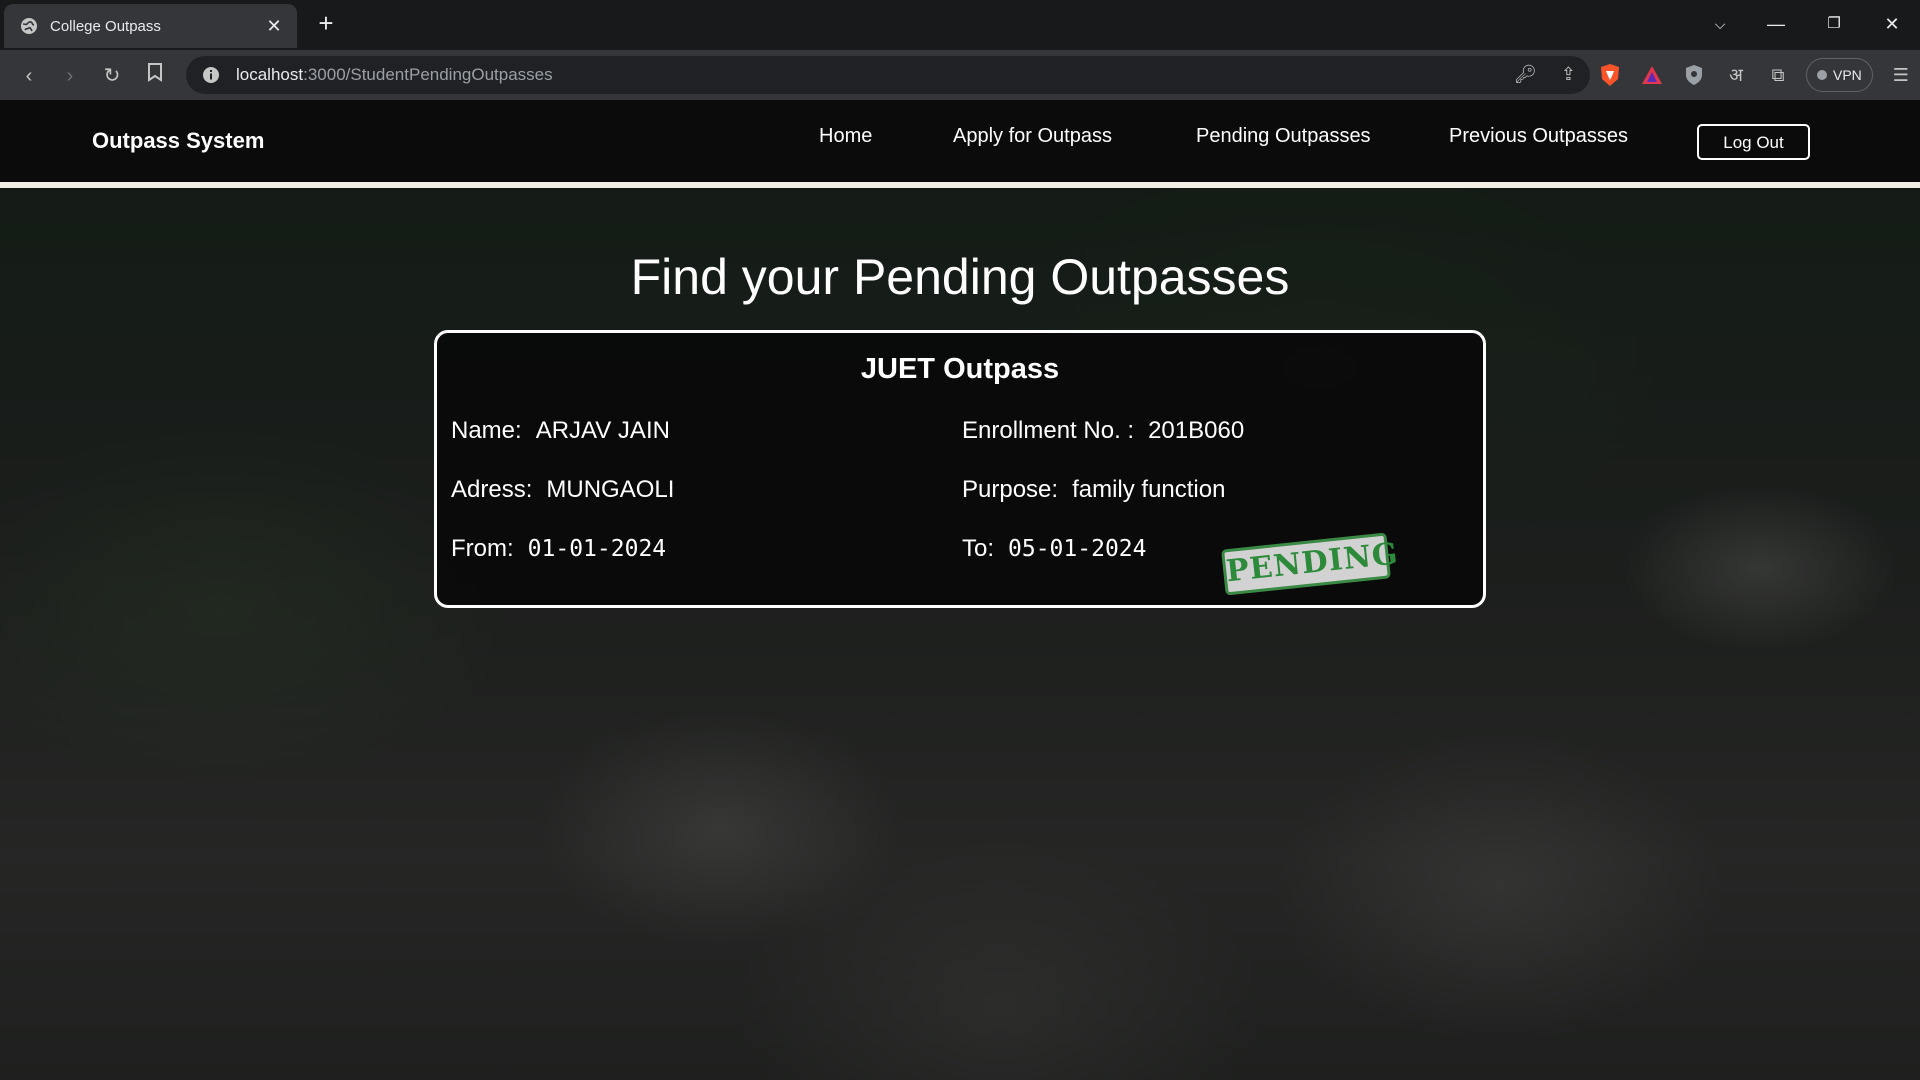  What do you see at coordinates (597, 549) in the screenshot?
I see `from-date-value: 01-01-2024` at bounding box center [597, 549].